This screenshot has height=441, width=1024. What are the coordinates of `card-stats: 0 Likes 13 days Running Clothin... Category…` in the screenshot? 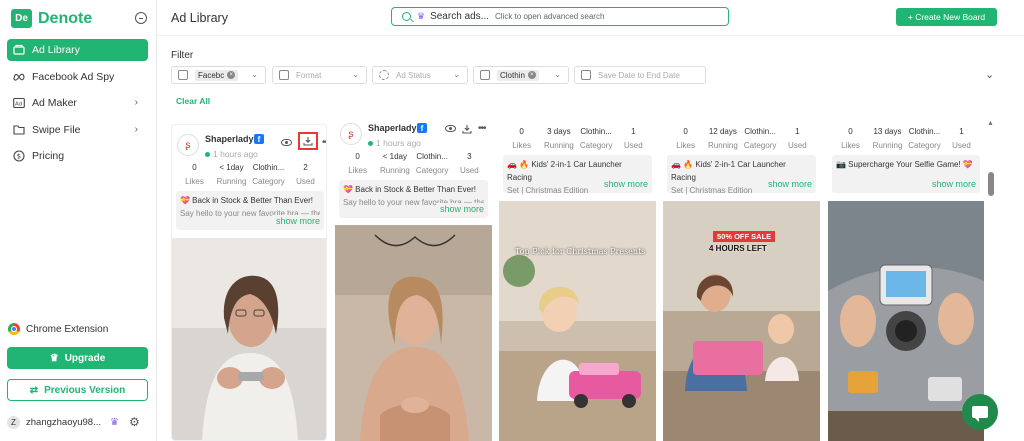 It's located at (906, 138).